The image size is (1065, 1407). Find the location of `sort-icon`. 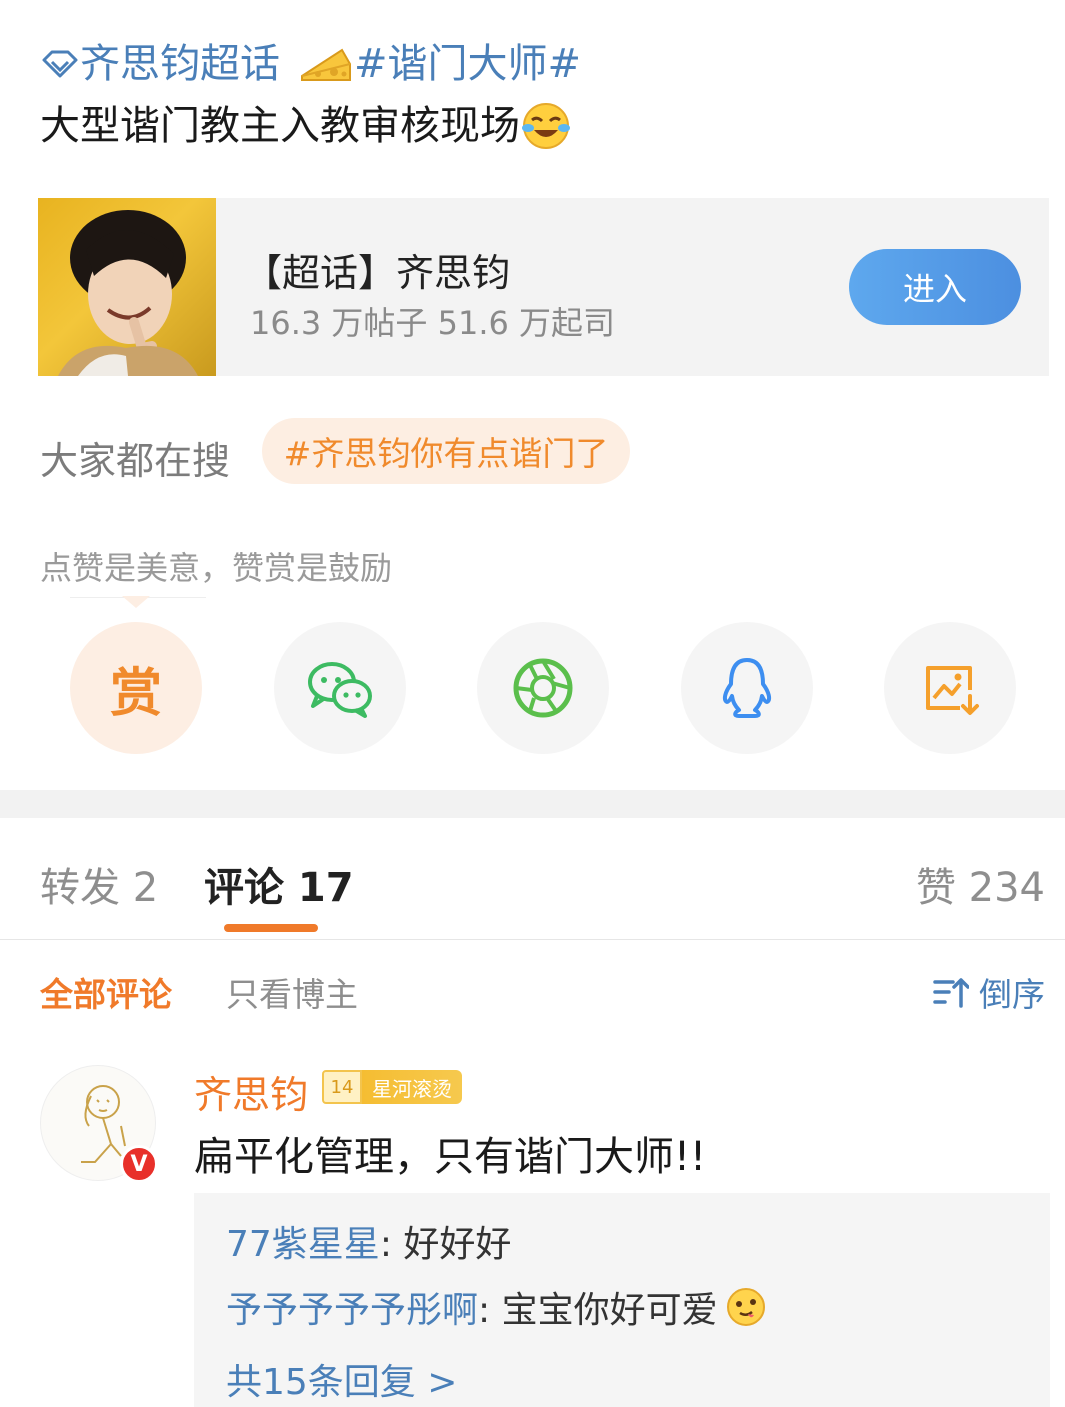

sort-icon is located at coordinates (951, 993).